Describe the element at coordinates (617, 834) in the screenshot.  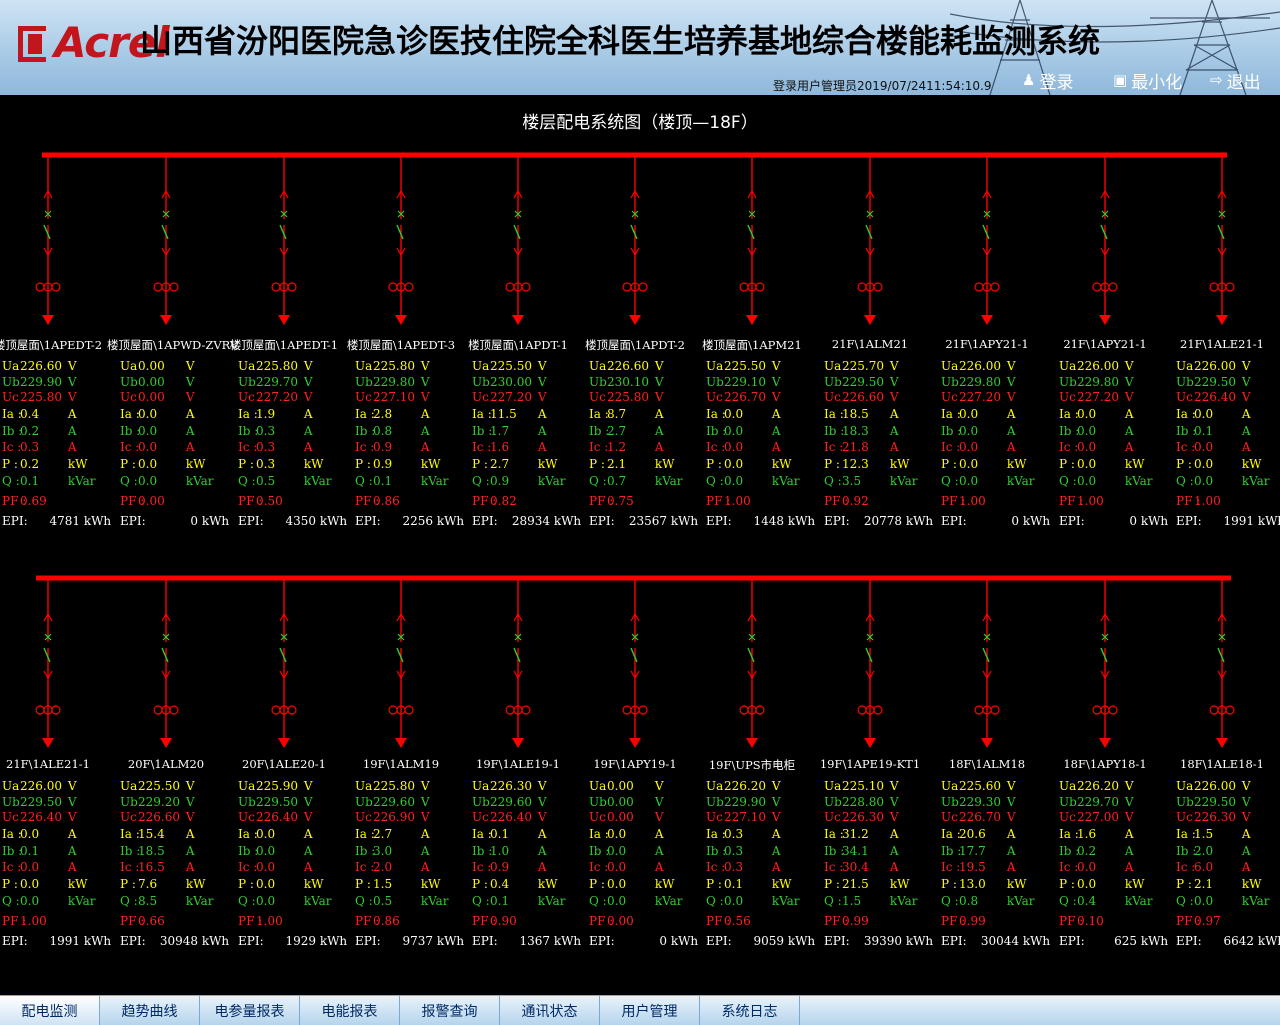
I see `value-ia: 0.0` at that location.